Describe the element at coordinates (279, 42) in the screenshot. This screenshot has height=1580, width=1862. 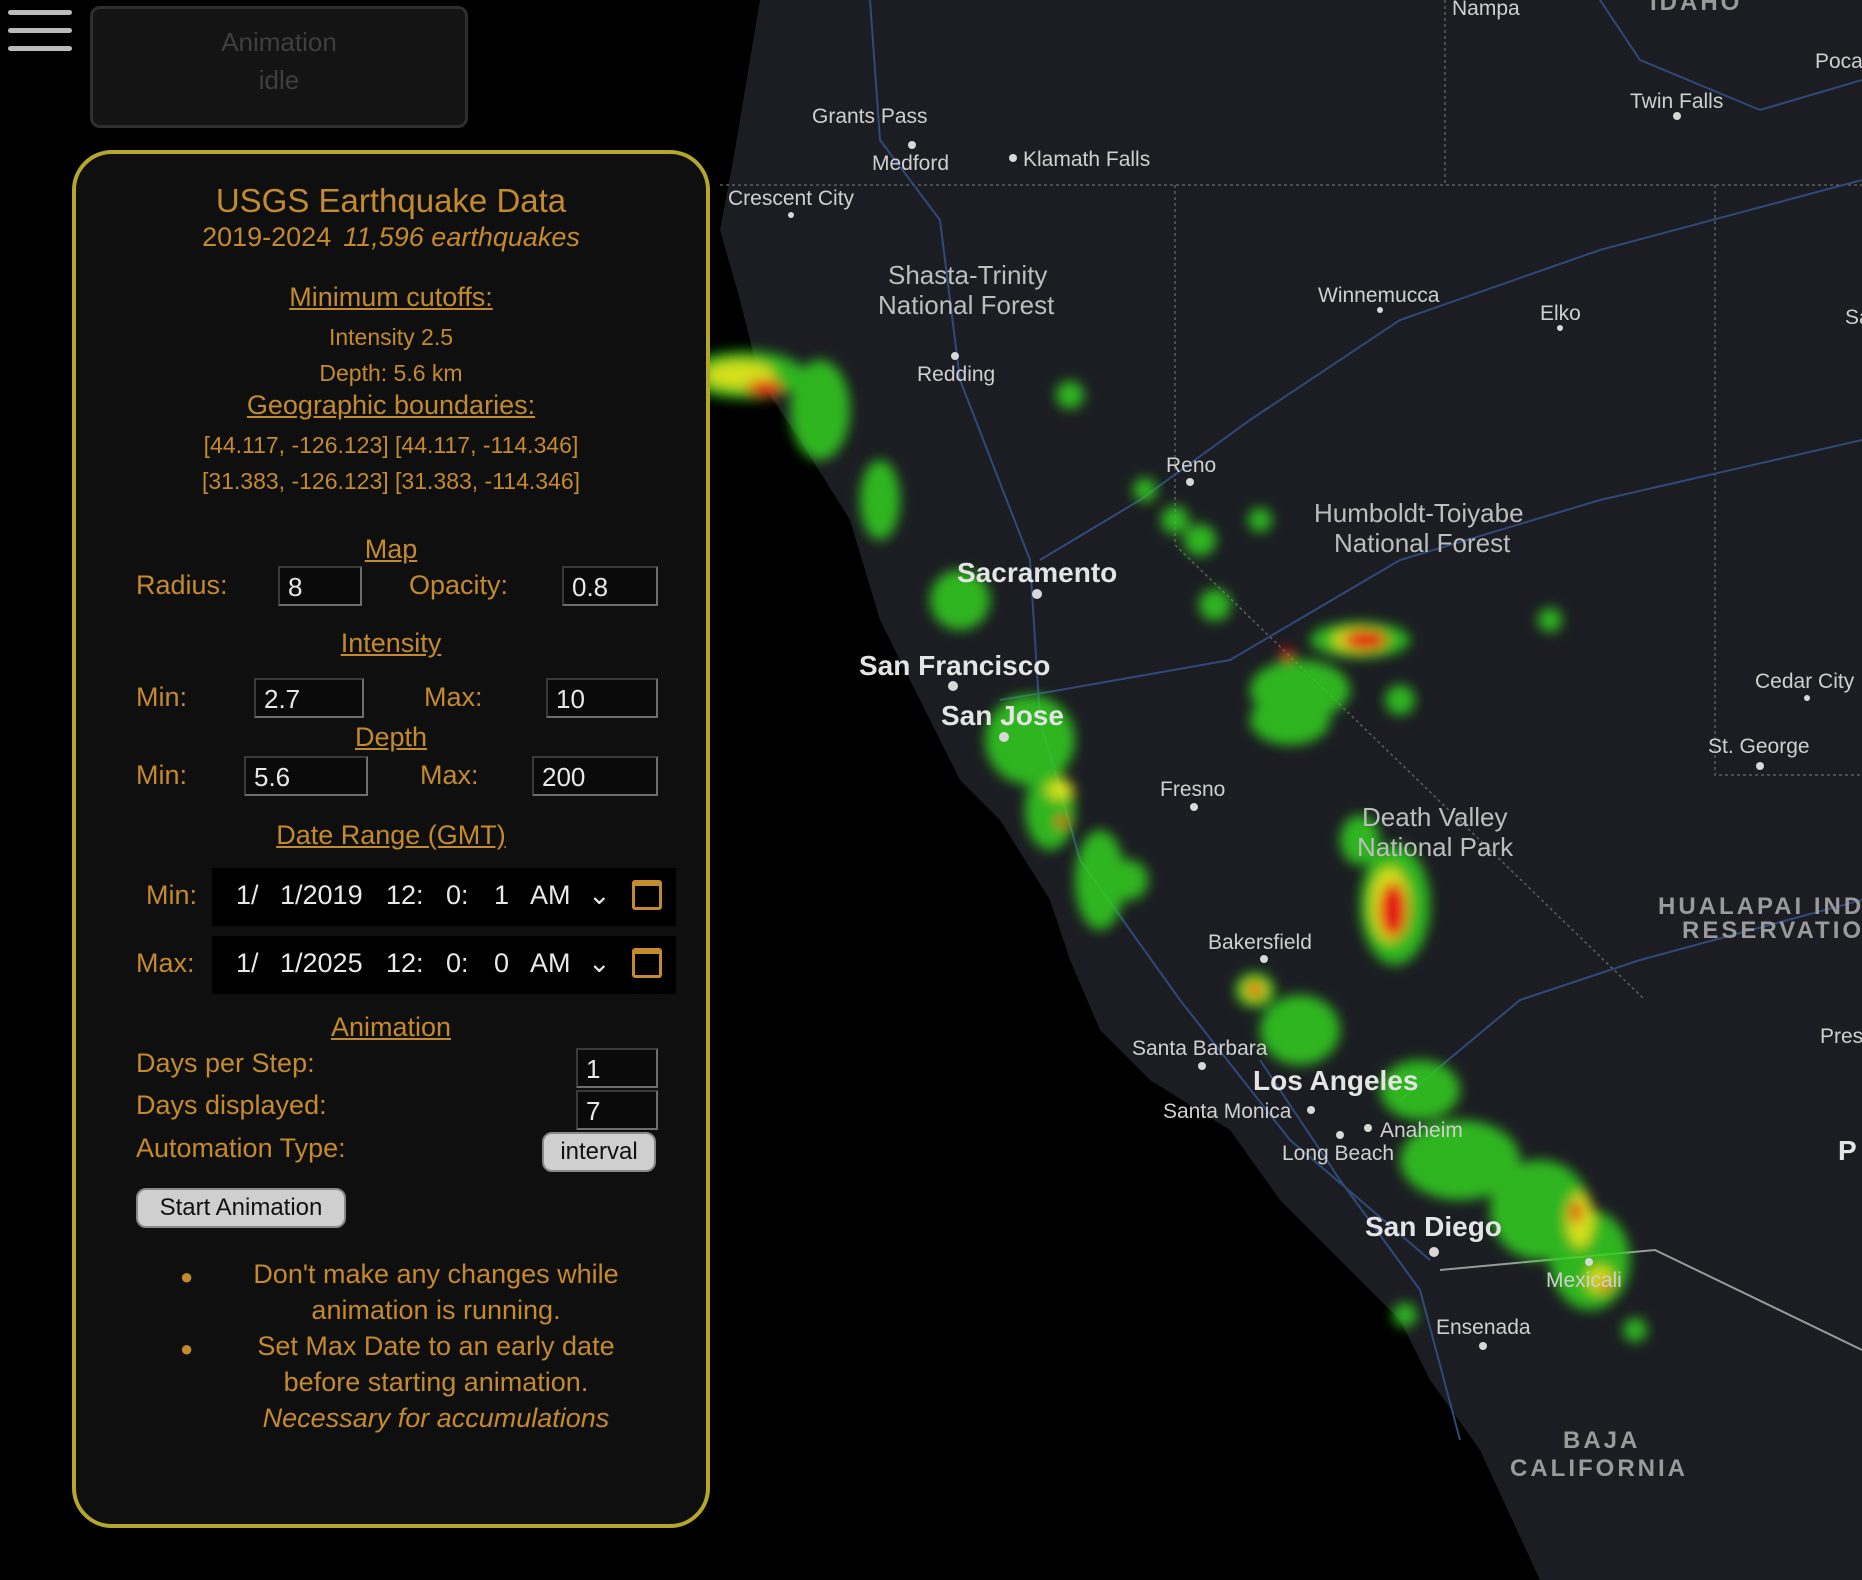
I see `animation-status-title: Animation` at that location.